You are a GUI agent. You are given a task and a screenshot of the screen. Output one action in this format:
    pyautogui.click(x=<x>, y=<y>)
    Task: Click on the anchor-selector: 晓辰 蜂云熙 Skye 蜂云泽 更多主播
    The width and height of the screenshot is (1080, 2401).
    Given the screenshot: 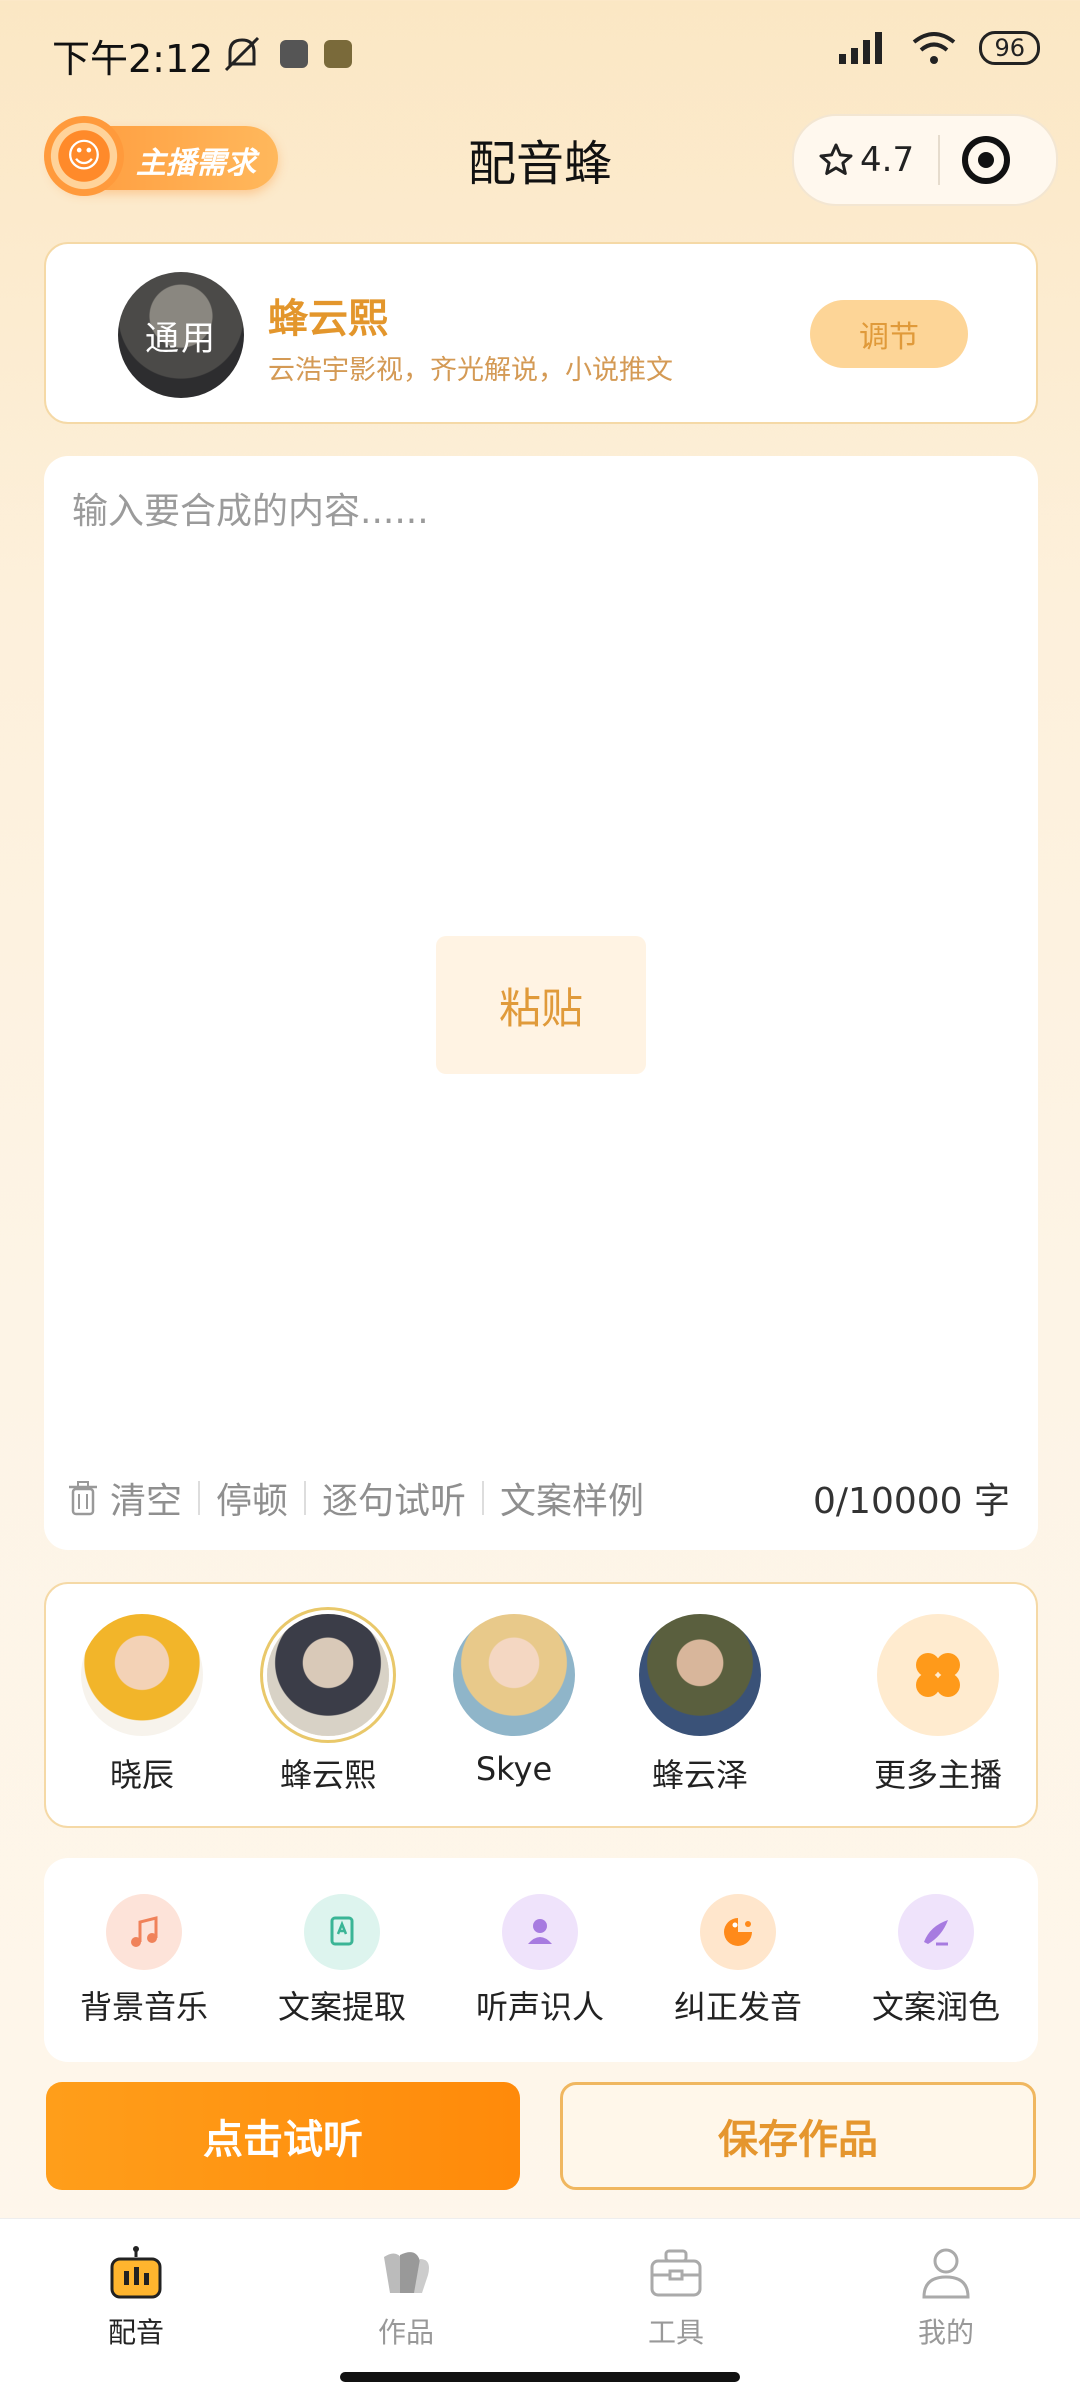 What is the action you would take?
    pyautogui.click(x=541, y=1705)
    